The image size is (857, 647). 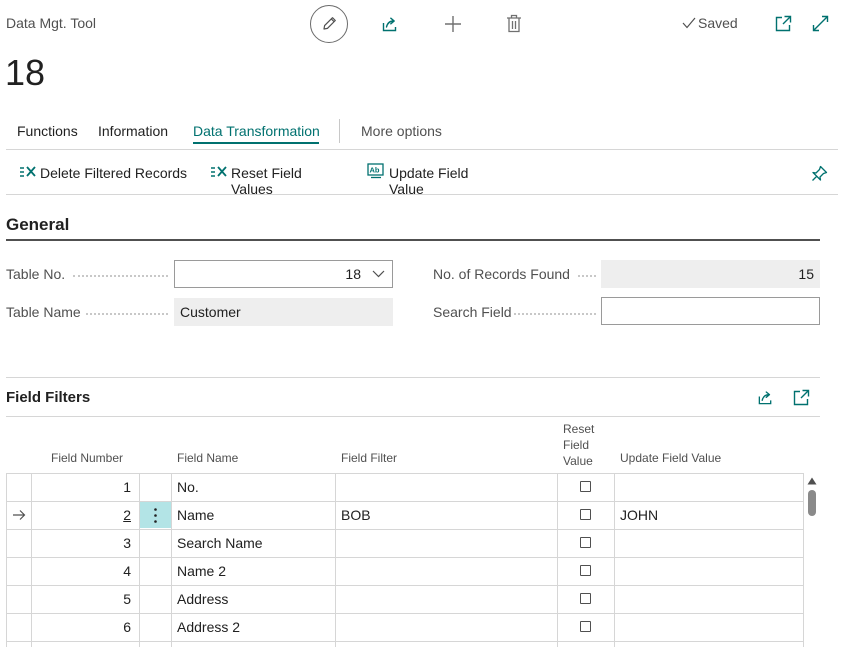 I want to click on pin-icon, so click(x=819, y=173).